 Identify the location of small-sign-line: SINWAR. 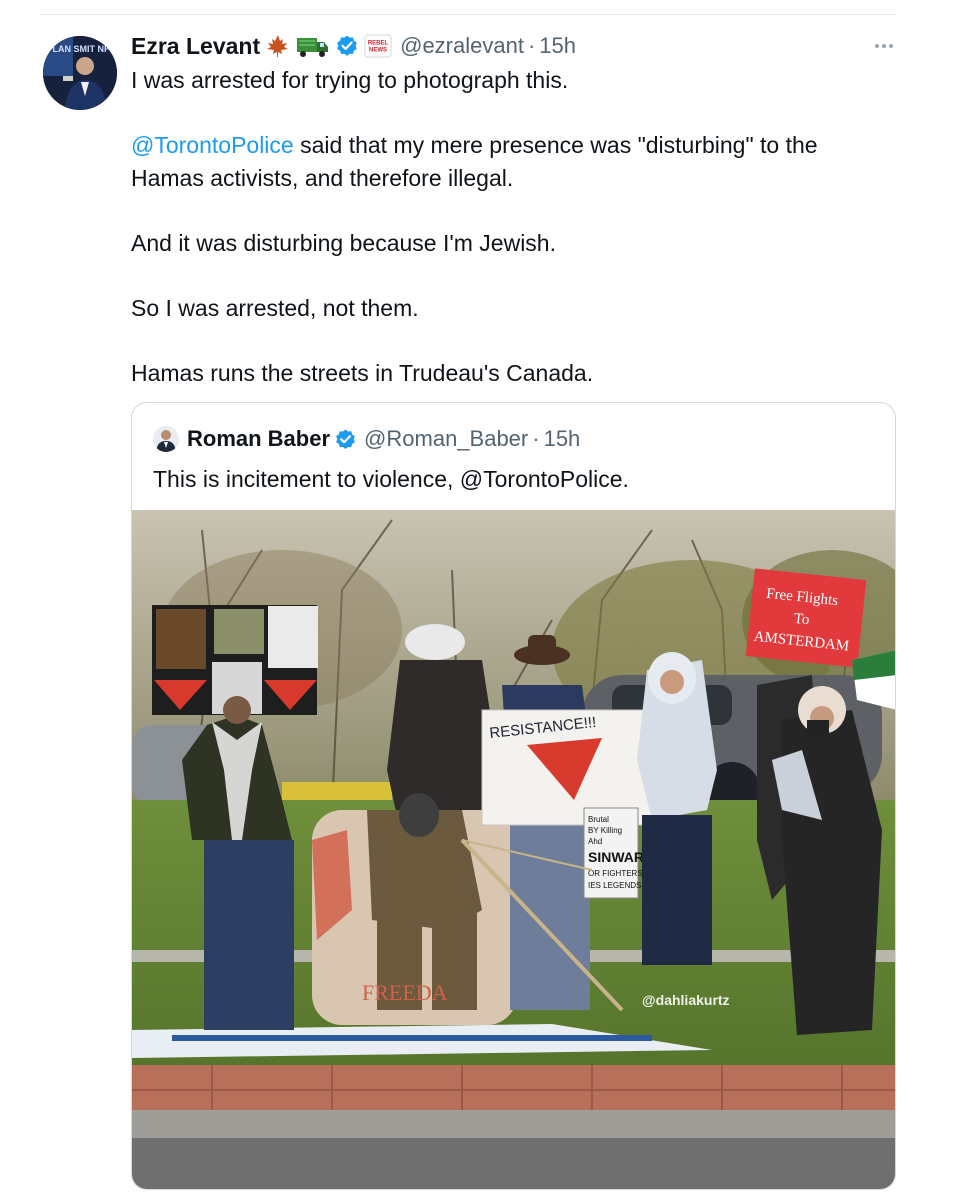
(616, 857).